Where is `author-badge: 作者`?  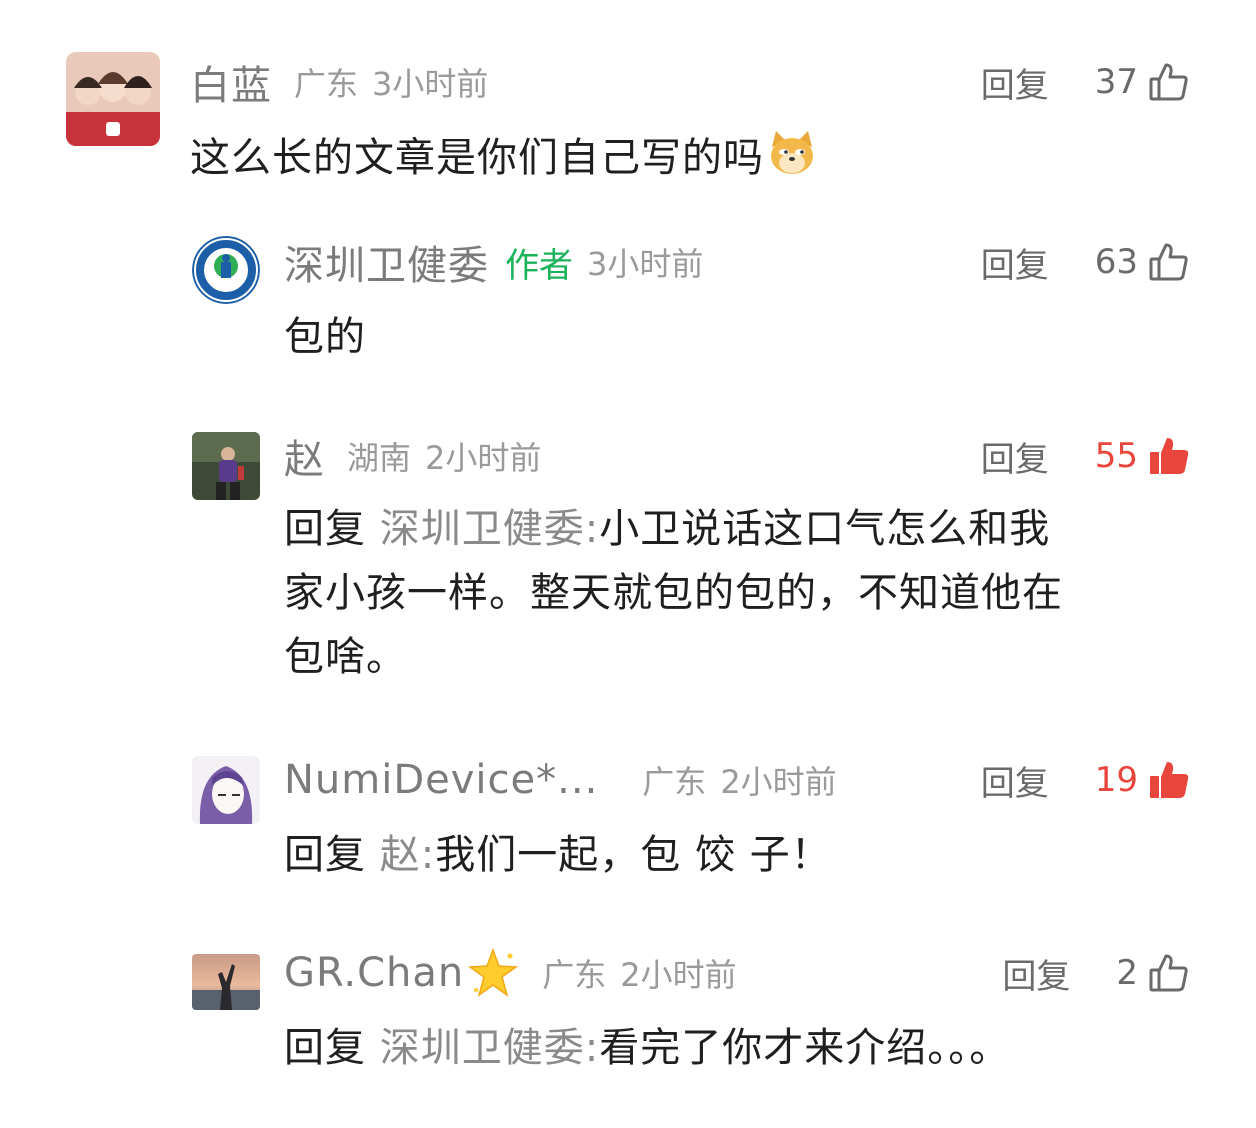
author-badge: 作者 is located at coordinates (539, 265).